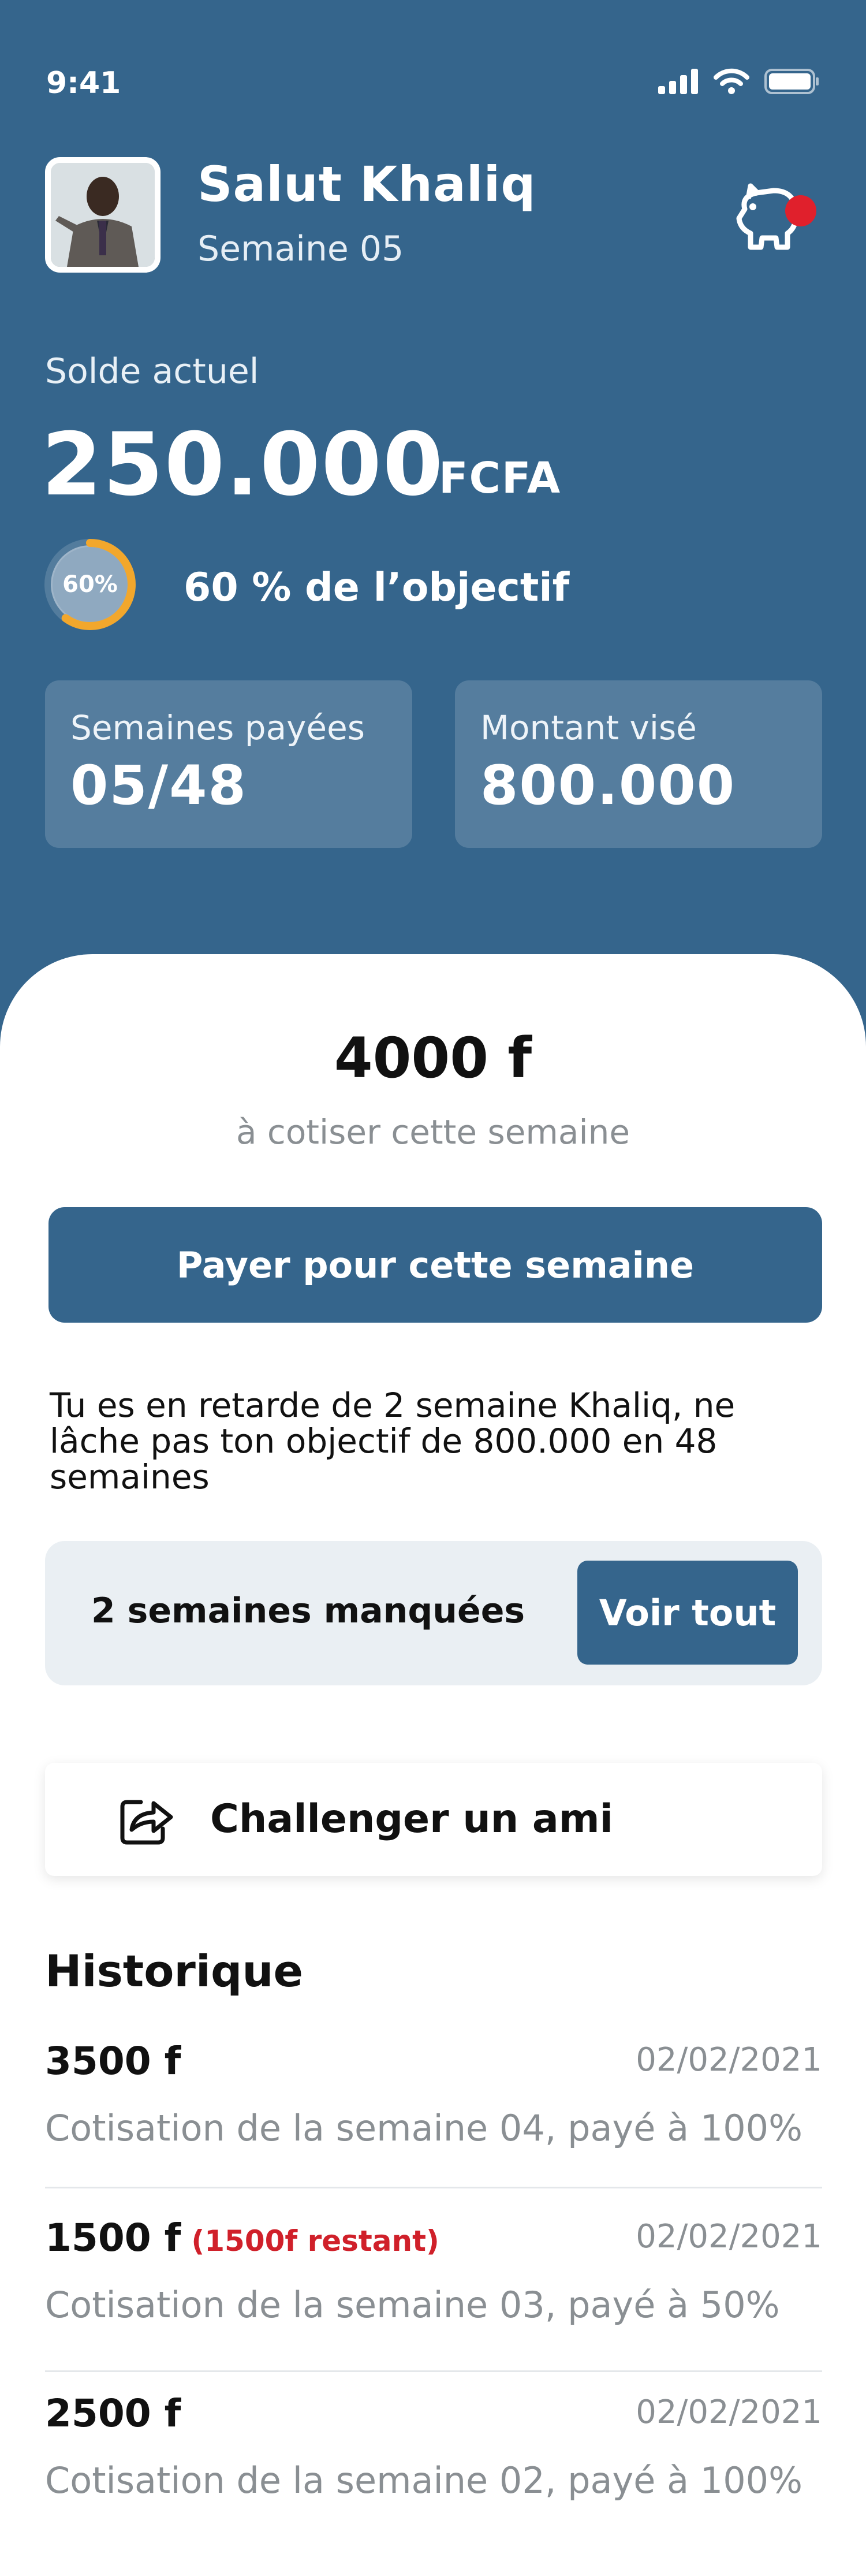 This screenshot has width=866, height=2576. Describe the element at coordinates (412, 1819) in the screenshot. I see `challenge-friend-label: Challenger un ami` at that location.